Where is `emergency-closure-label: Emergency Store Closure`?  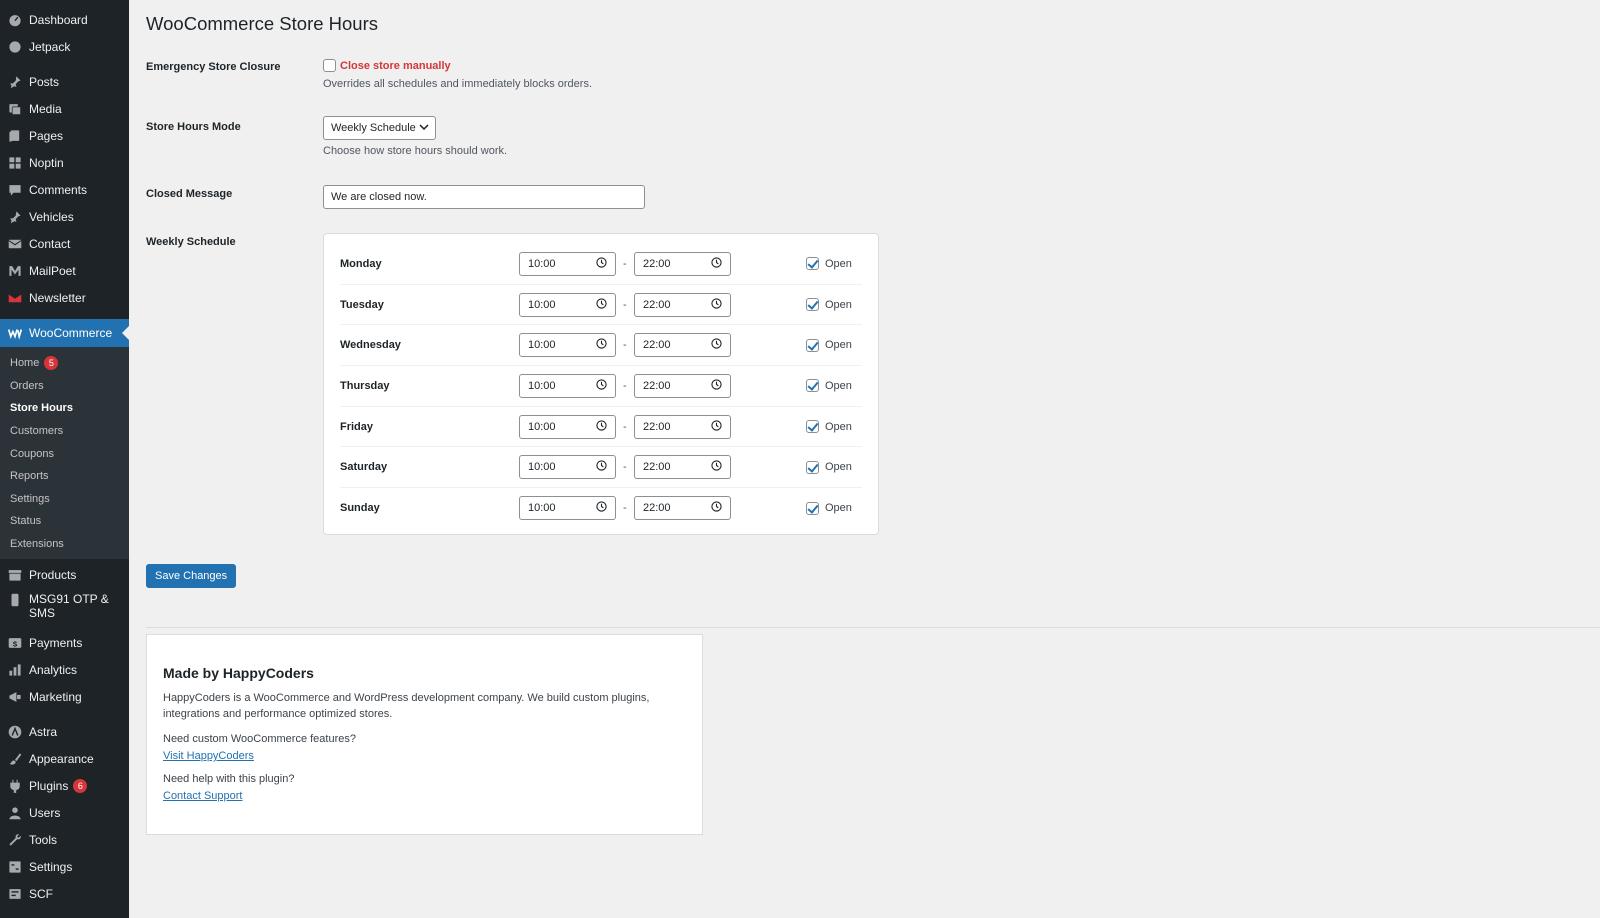
emergency-closure-label: Emergency Store Closure is located at coordinates (213, 67).